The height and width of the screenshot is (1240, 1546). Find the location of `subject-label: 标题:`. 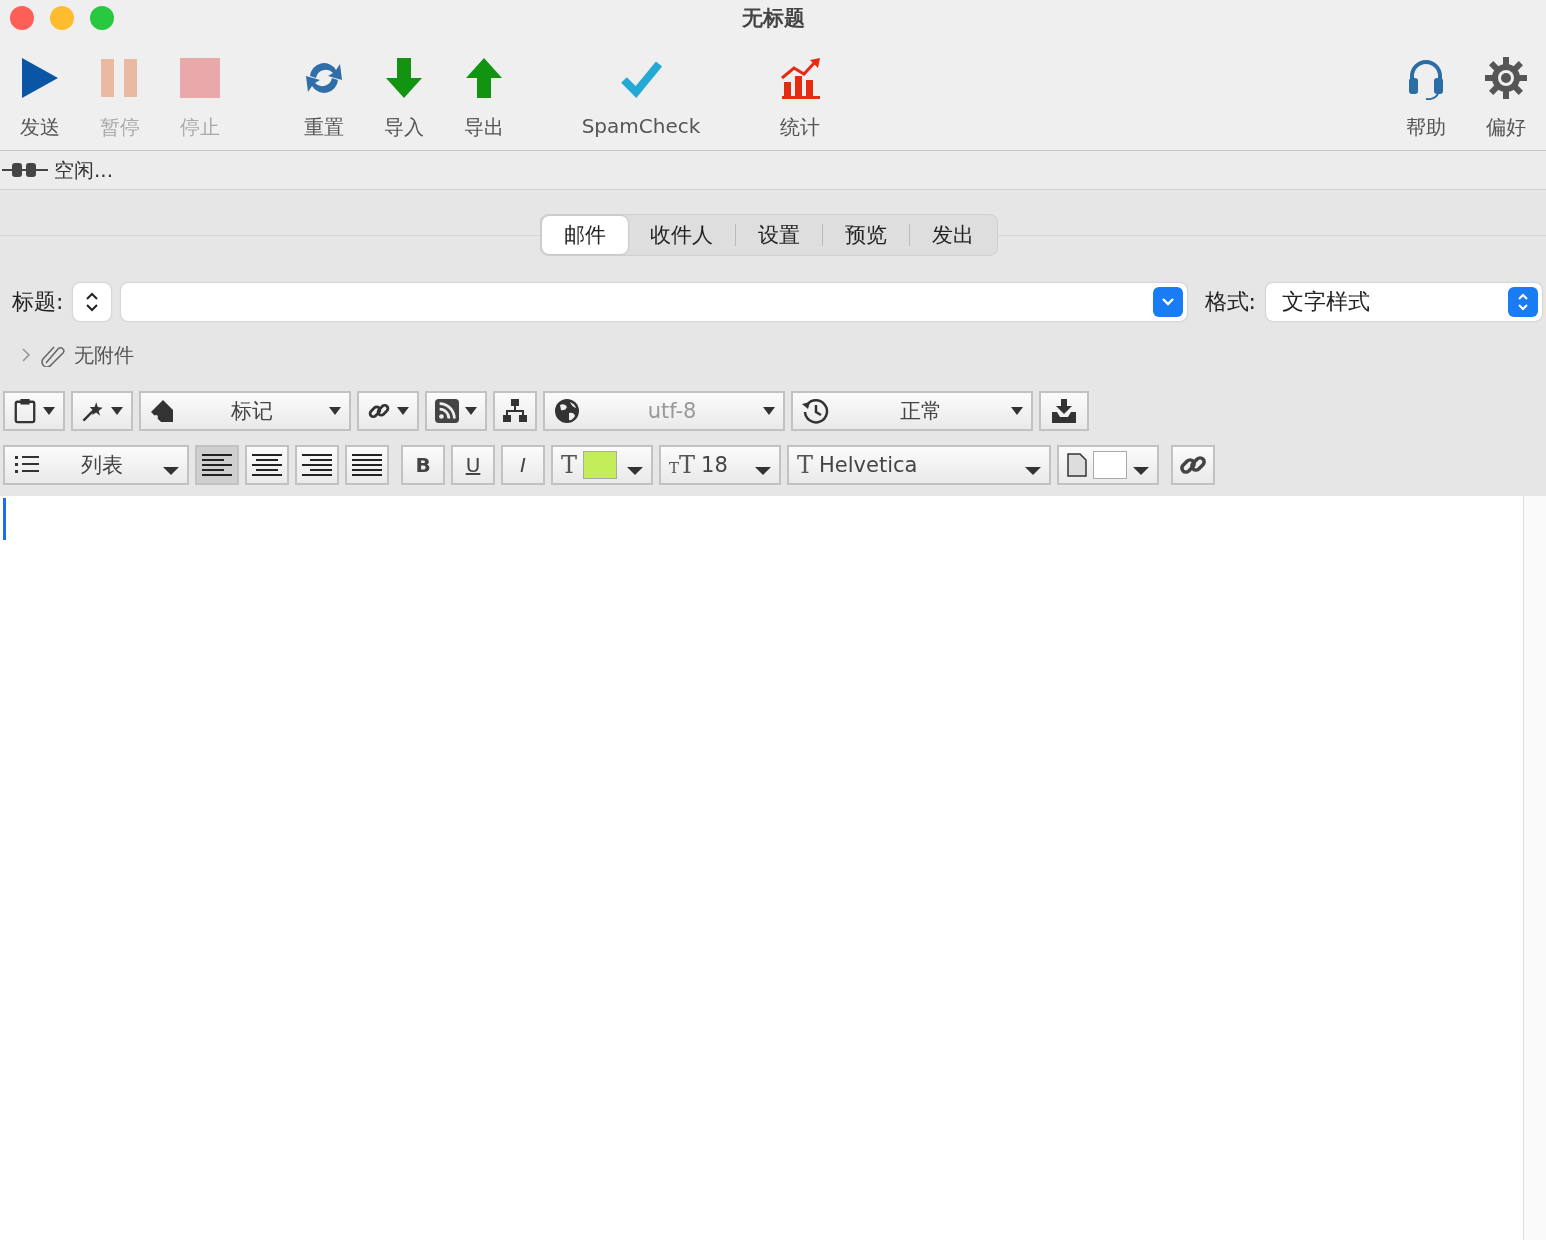

subject-label: 标题: is located at coordinates (38, 302).